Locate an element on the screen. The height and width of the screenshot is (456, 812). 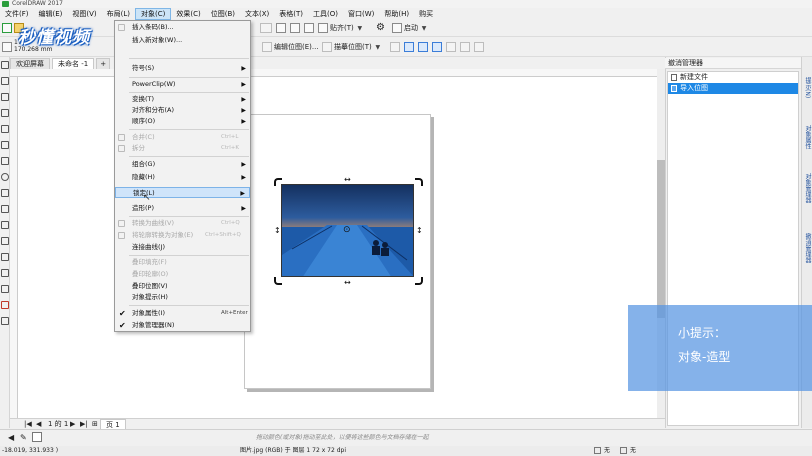
undo-item-import-bitmap: 导入位图 is located at coordinates (733, 88).